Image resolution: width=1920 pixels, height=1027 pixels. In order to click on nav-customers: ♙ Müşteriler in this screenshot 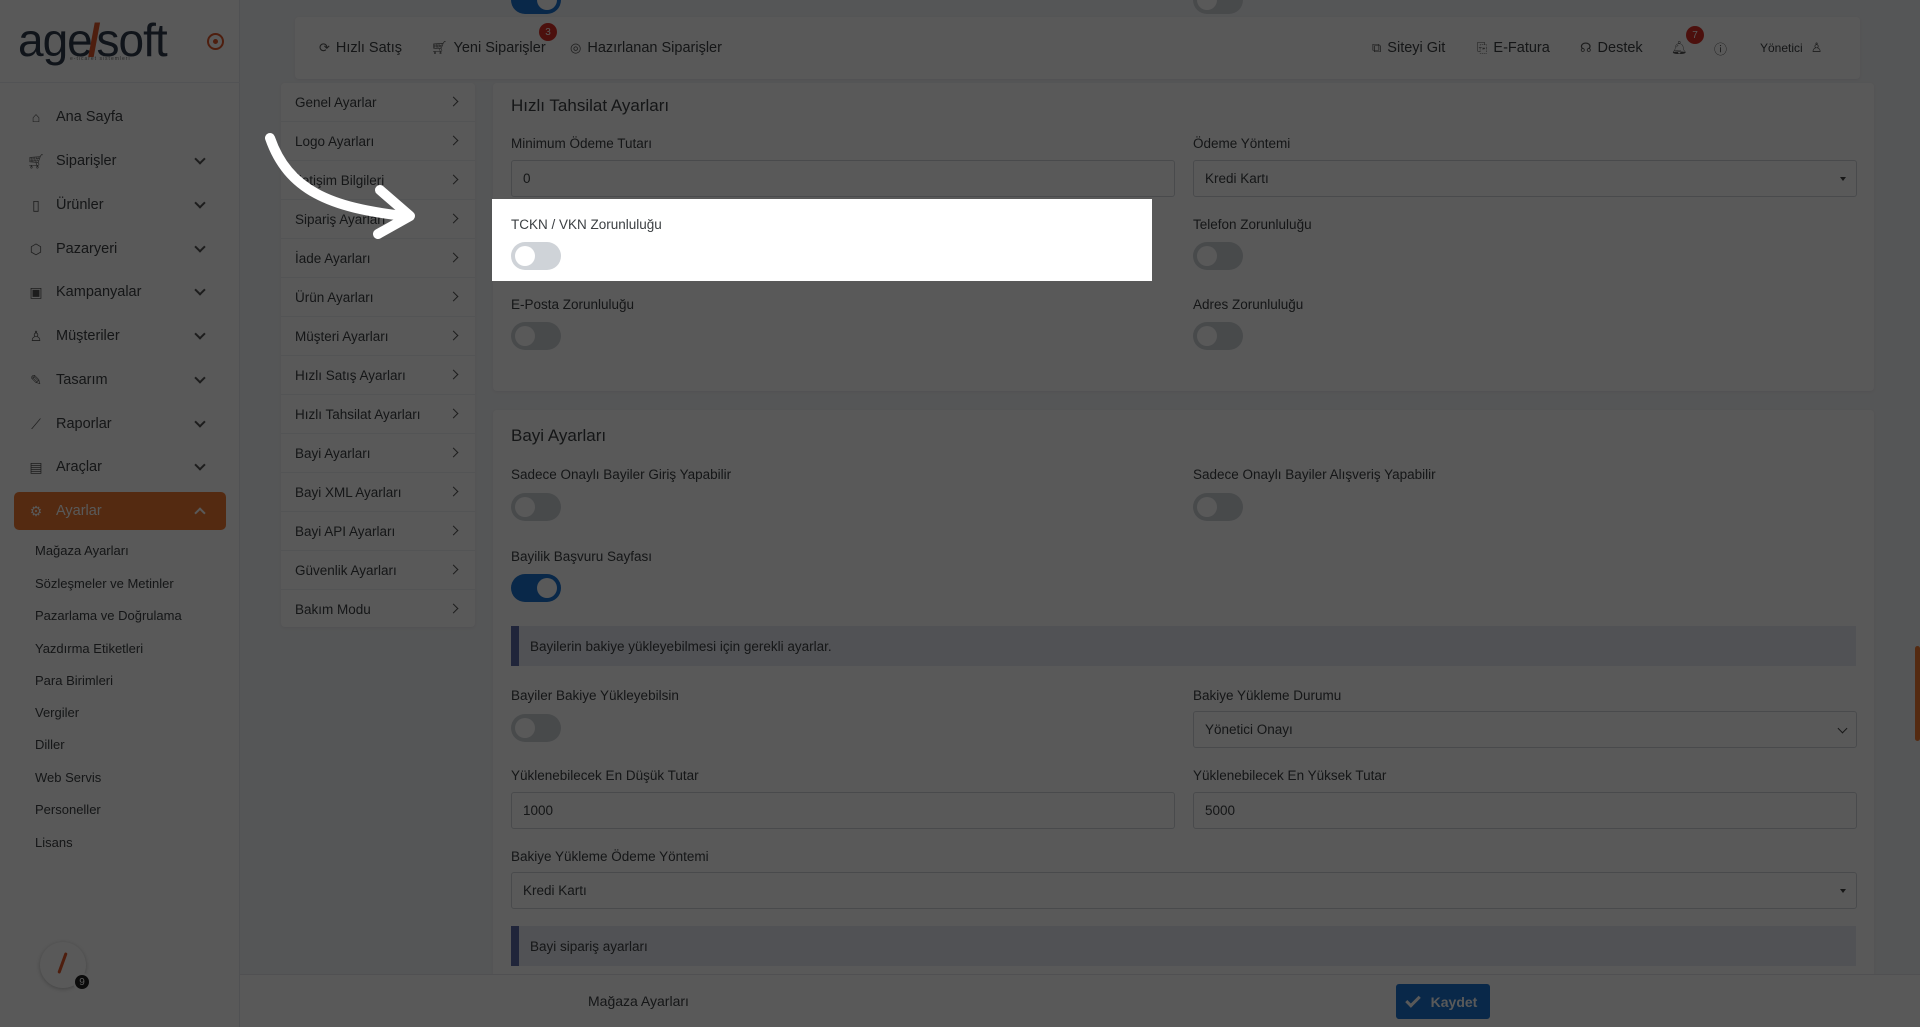, I will do `click(120, 336)`.